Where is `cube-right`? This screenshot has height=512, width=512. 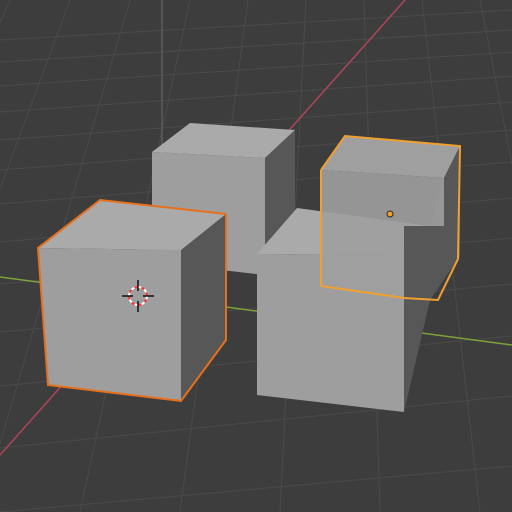 cube-right is located at coordinates (391, 218).